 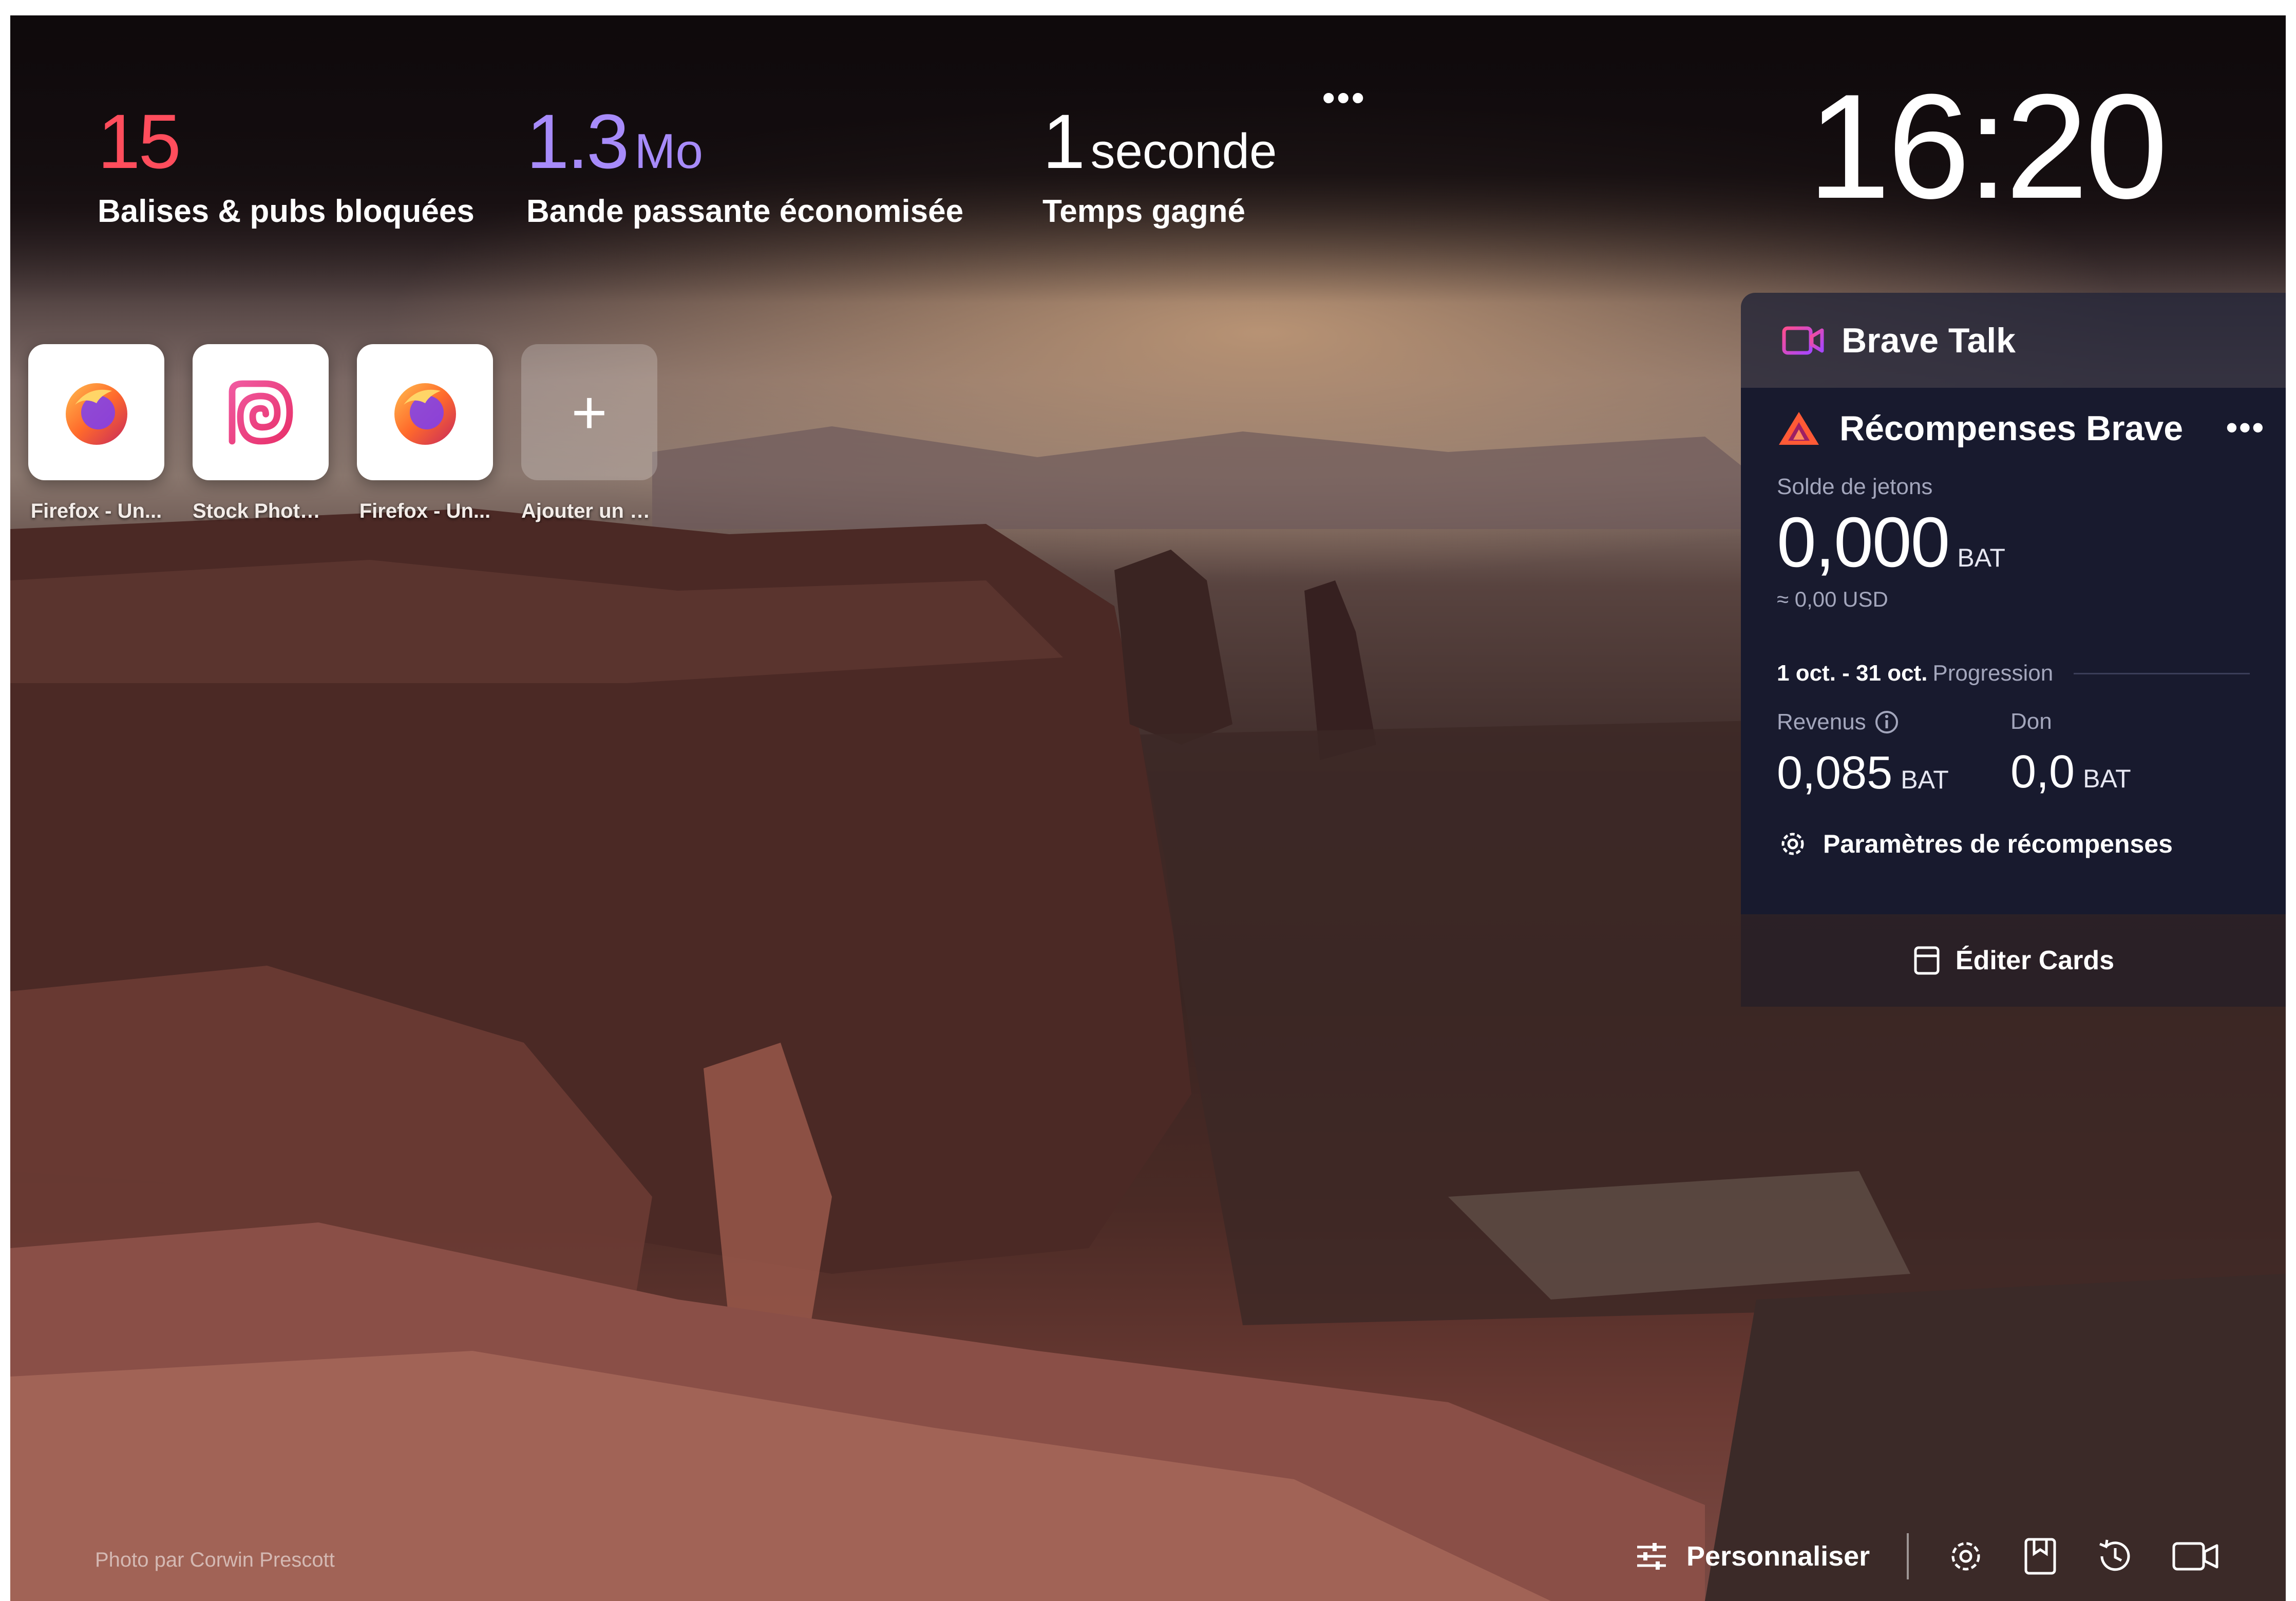 I want to click on earnings-row: Revenus 0,085 BAT Don 0,0 BAT, so click(x=2031, y=752).